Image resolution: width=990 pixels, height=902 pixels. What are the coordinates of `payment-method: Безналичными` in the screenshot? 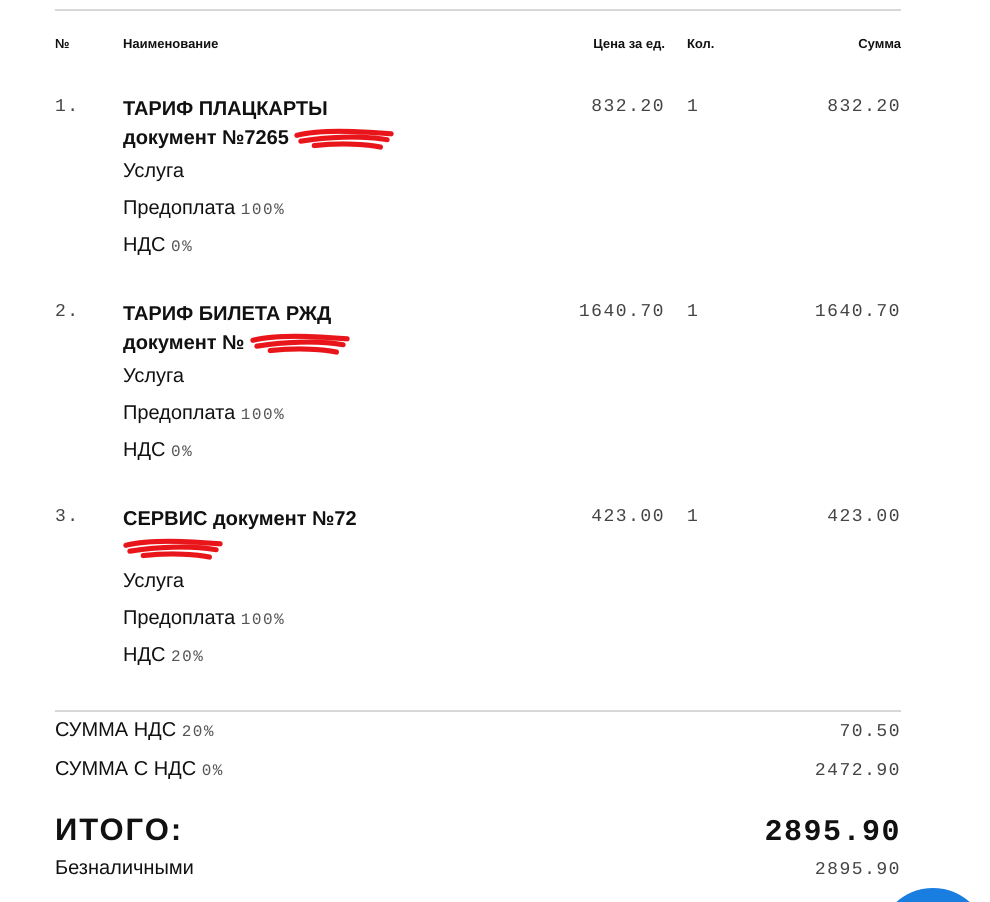 It's located at (124, 868).